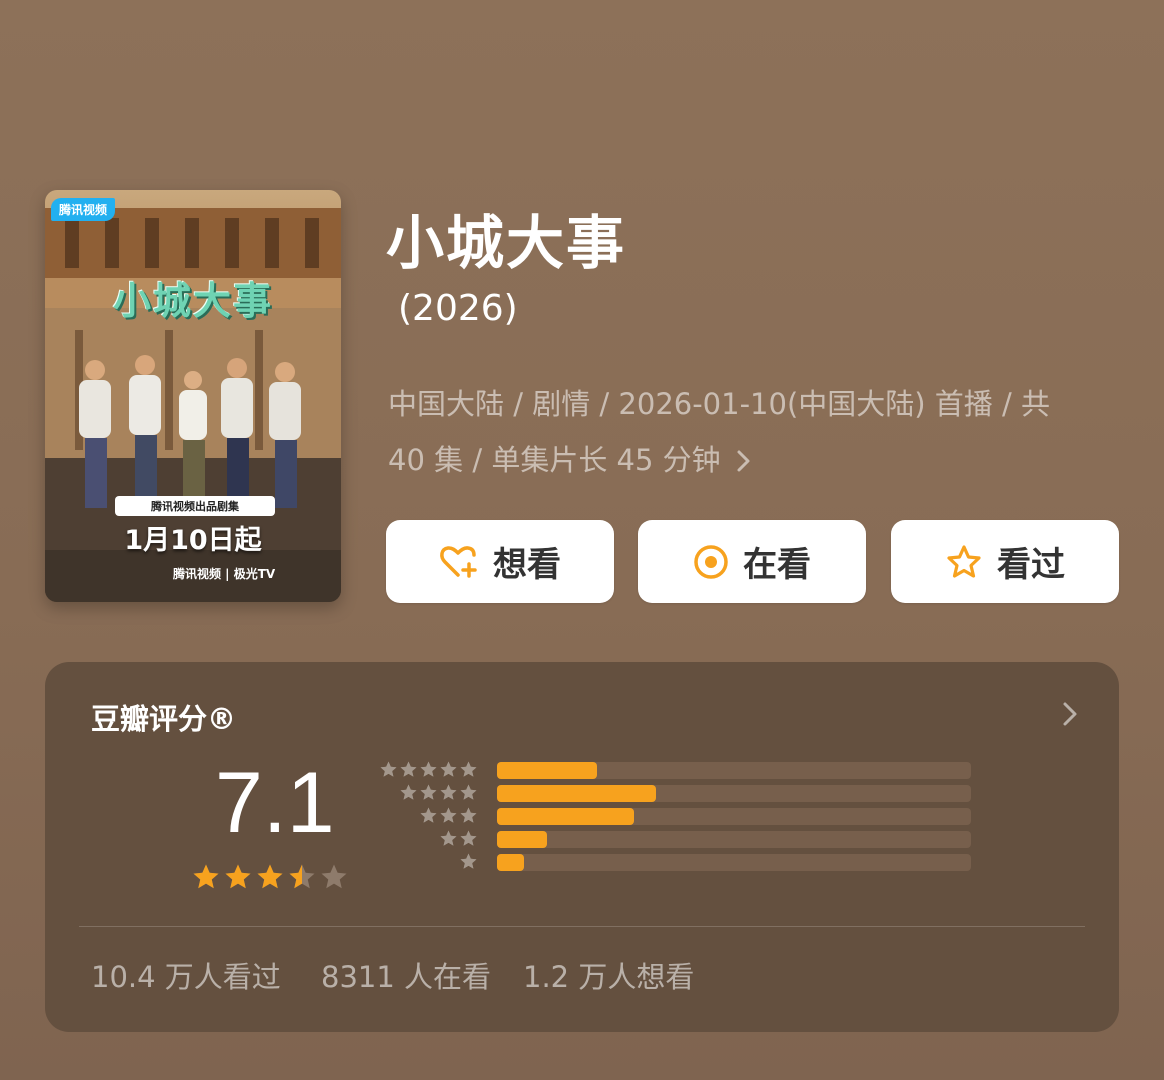  Describe the element at coordinates (527, 565) in the screenshot. I see `want-label: 想看` at that location.